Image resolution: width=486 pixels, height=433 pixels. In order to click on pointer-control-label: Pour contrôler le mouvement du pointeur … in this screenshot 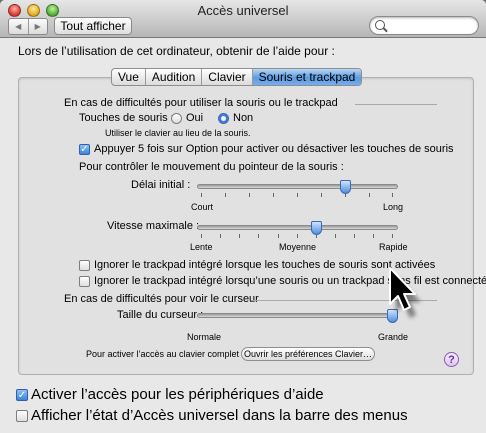, I will do `click(211, 167)`.